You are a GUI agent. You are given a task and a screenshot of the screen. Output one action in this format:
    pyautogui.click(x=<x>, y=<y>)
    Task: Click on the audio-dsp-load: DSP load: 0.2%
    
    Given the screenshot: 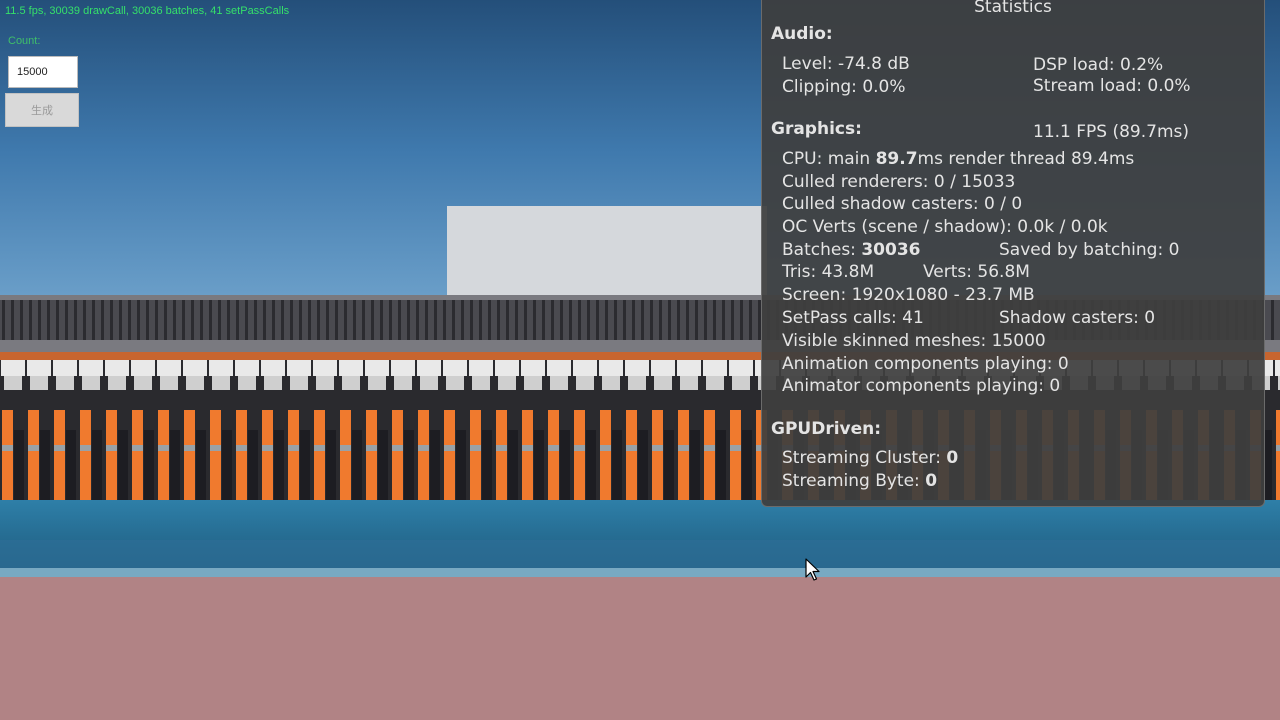 What is the action you would take?
    pyautogui.click(x=1098, y=65)
    